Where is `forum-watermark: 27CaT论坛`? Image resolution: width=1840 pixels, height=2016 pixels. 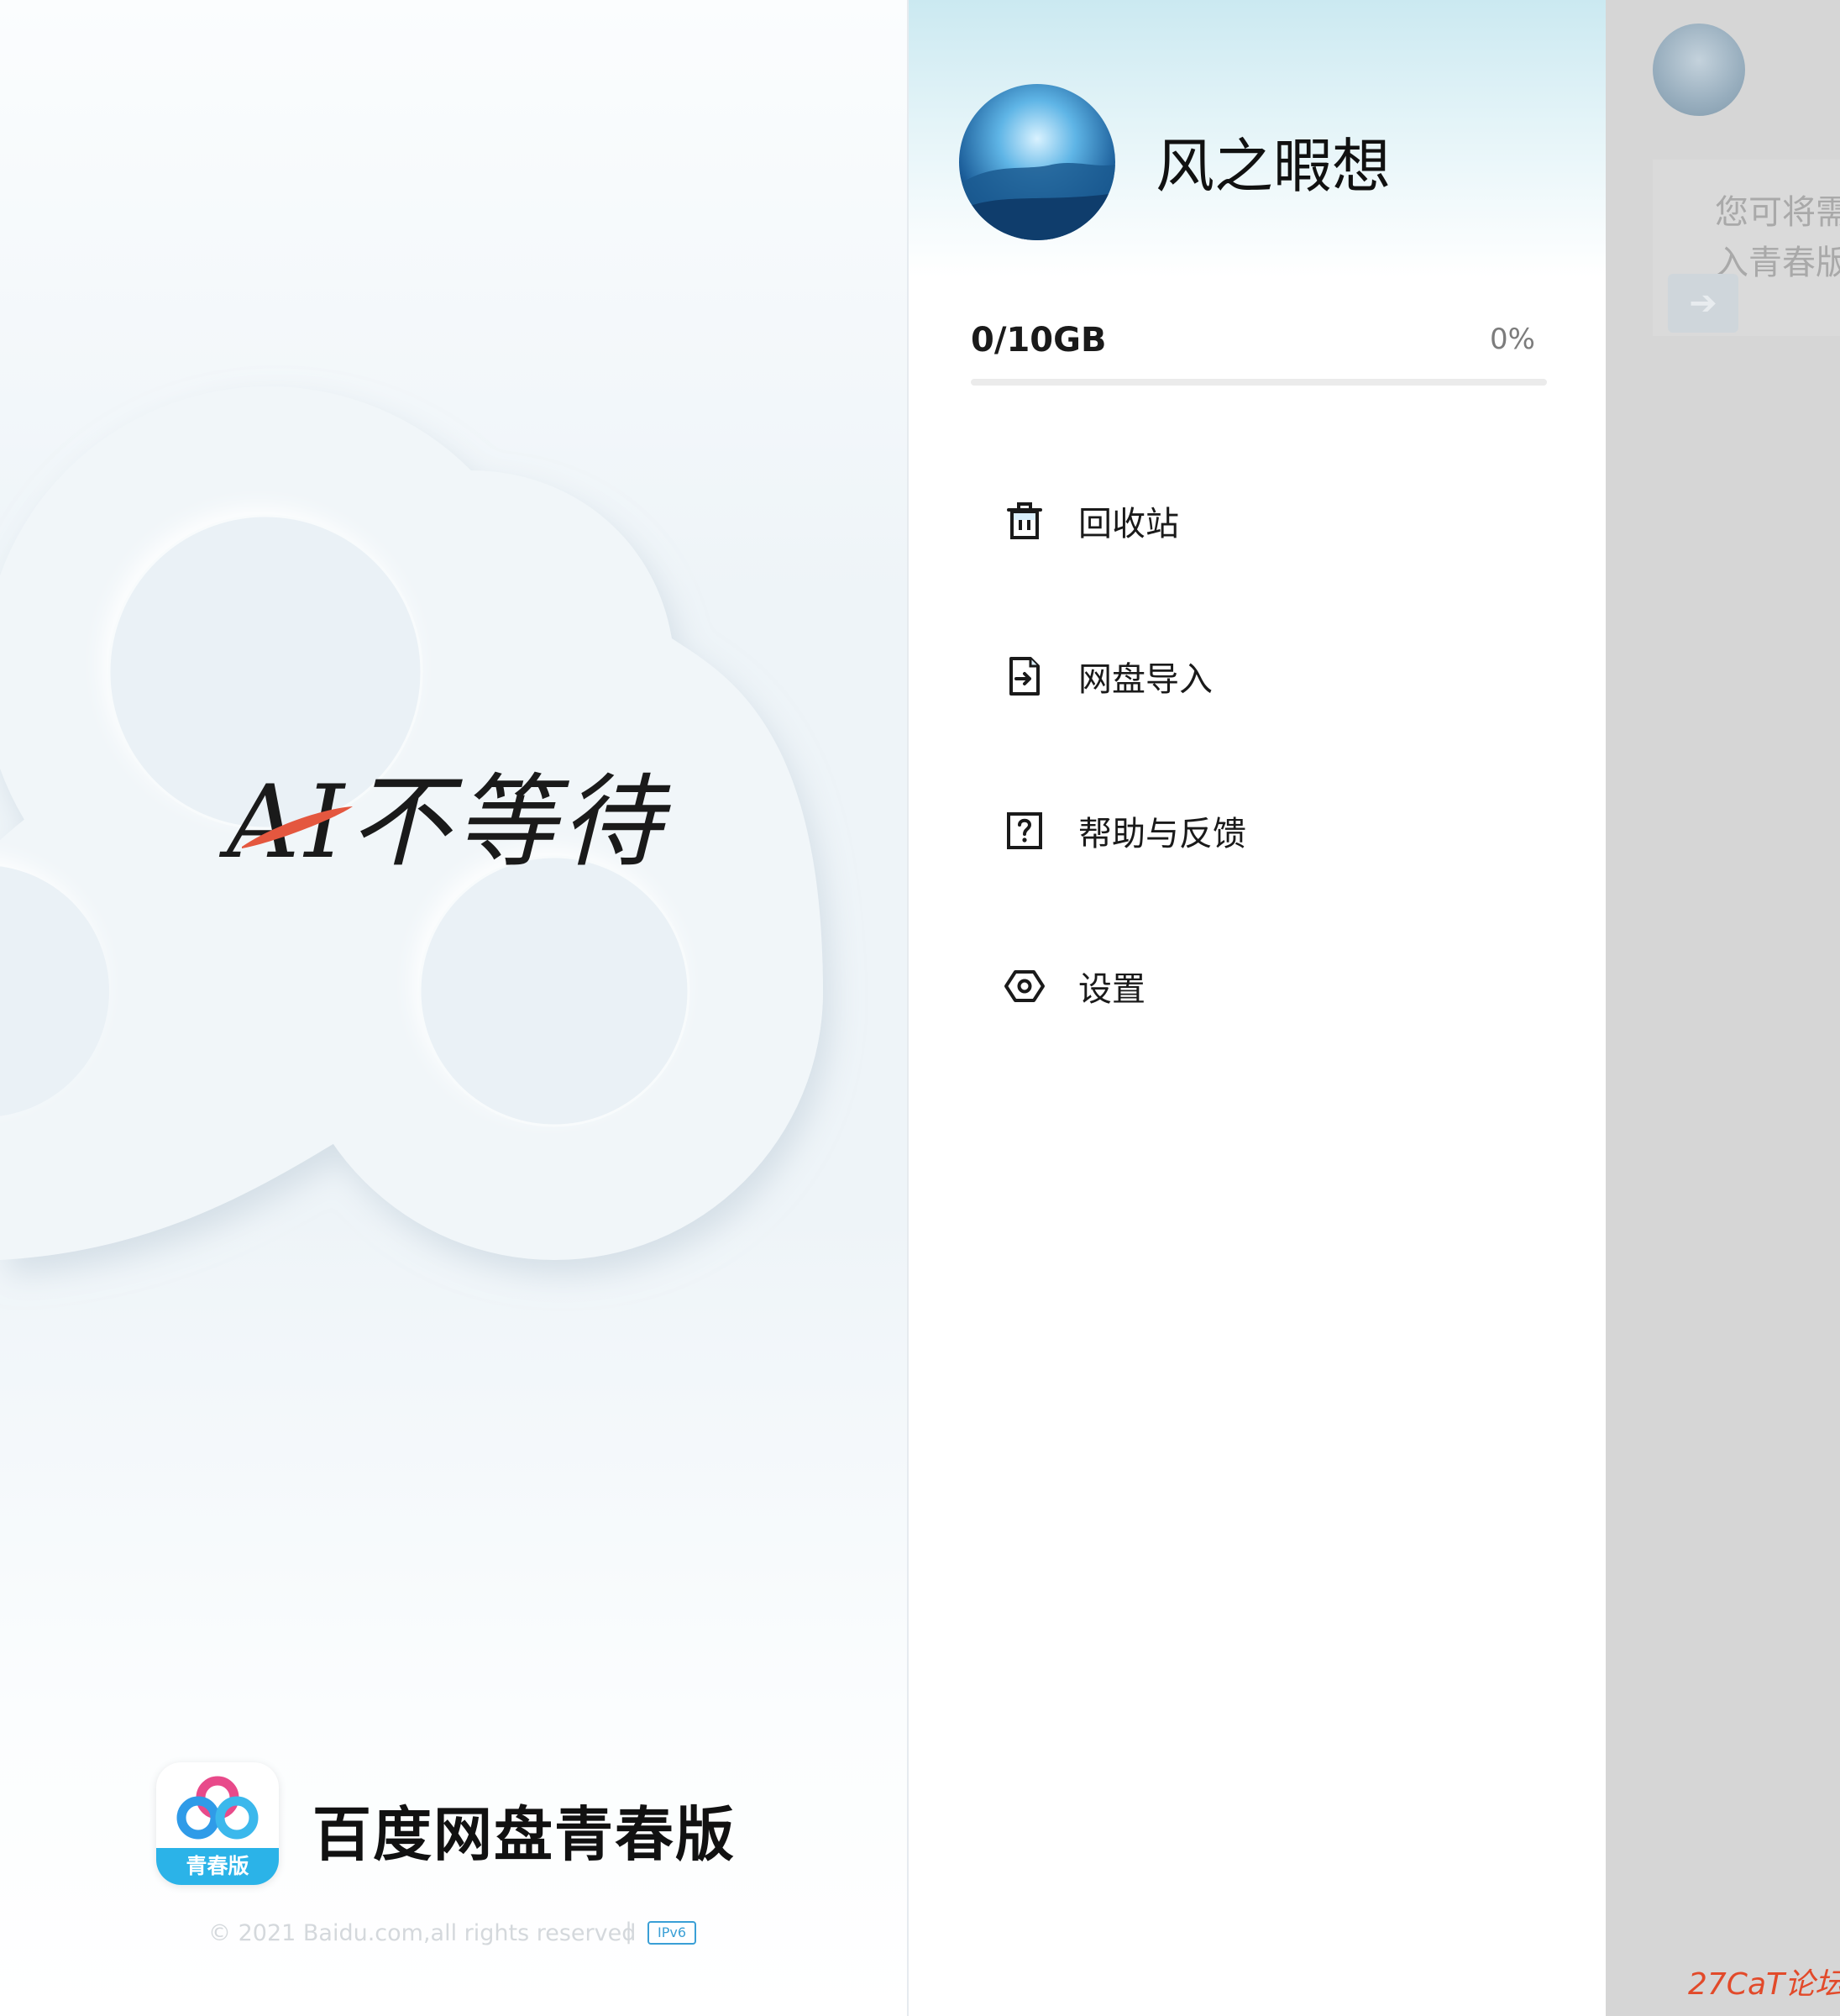 forum-watermark: 27CaT论坛 is located at coordinates (1764, 1984).